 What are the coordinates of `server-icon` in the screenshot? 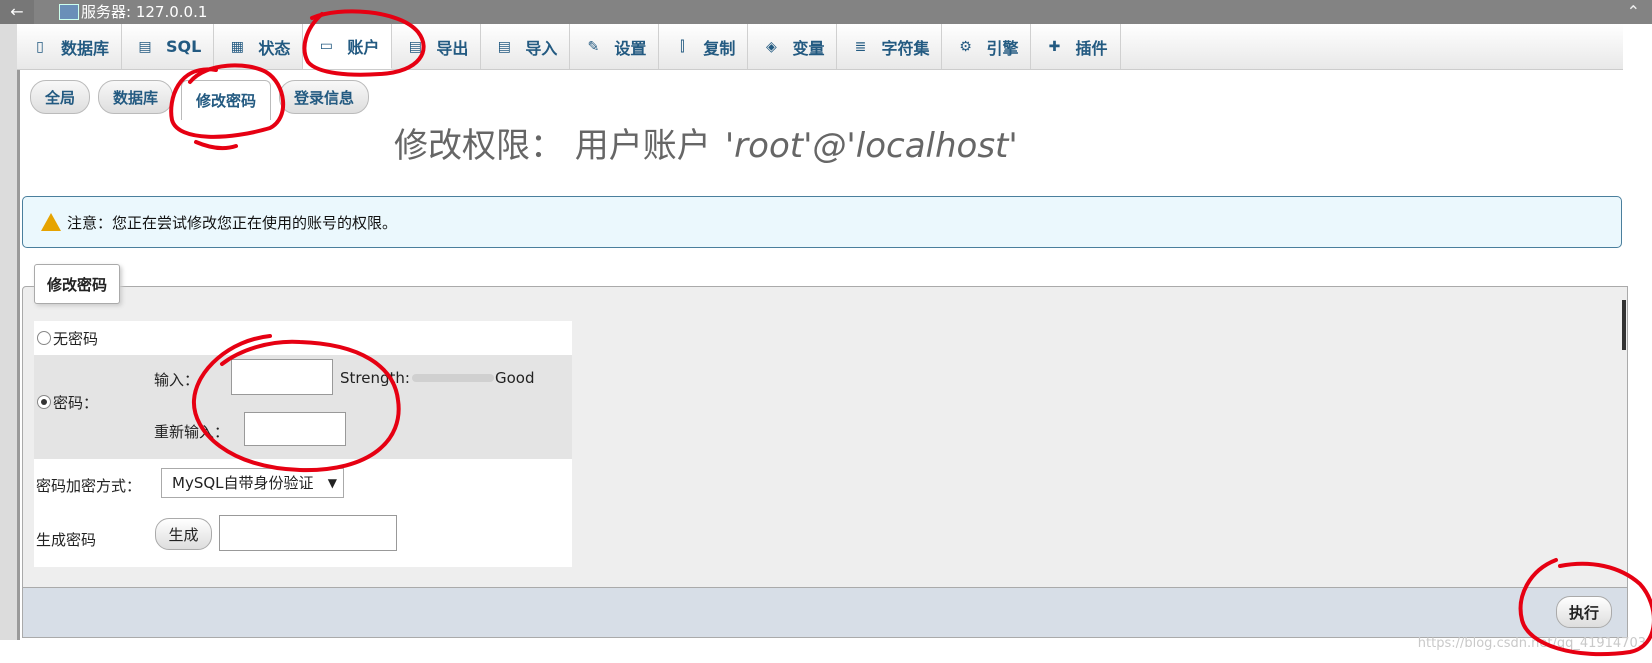 It's located at (69, 12).